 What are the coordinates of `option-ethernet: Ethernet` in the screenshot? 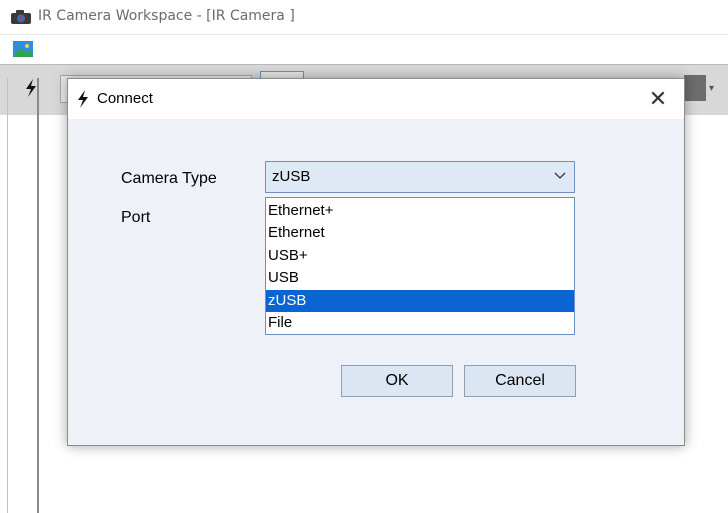 It's located at (420, 233).